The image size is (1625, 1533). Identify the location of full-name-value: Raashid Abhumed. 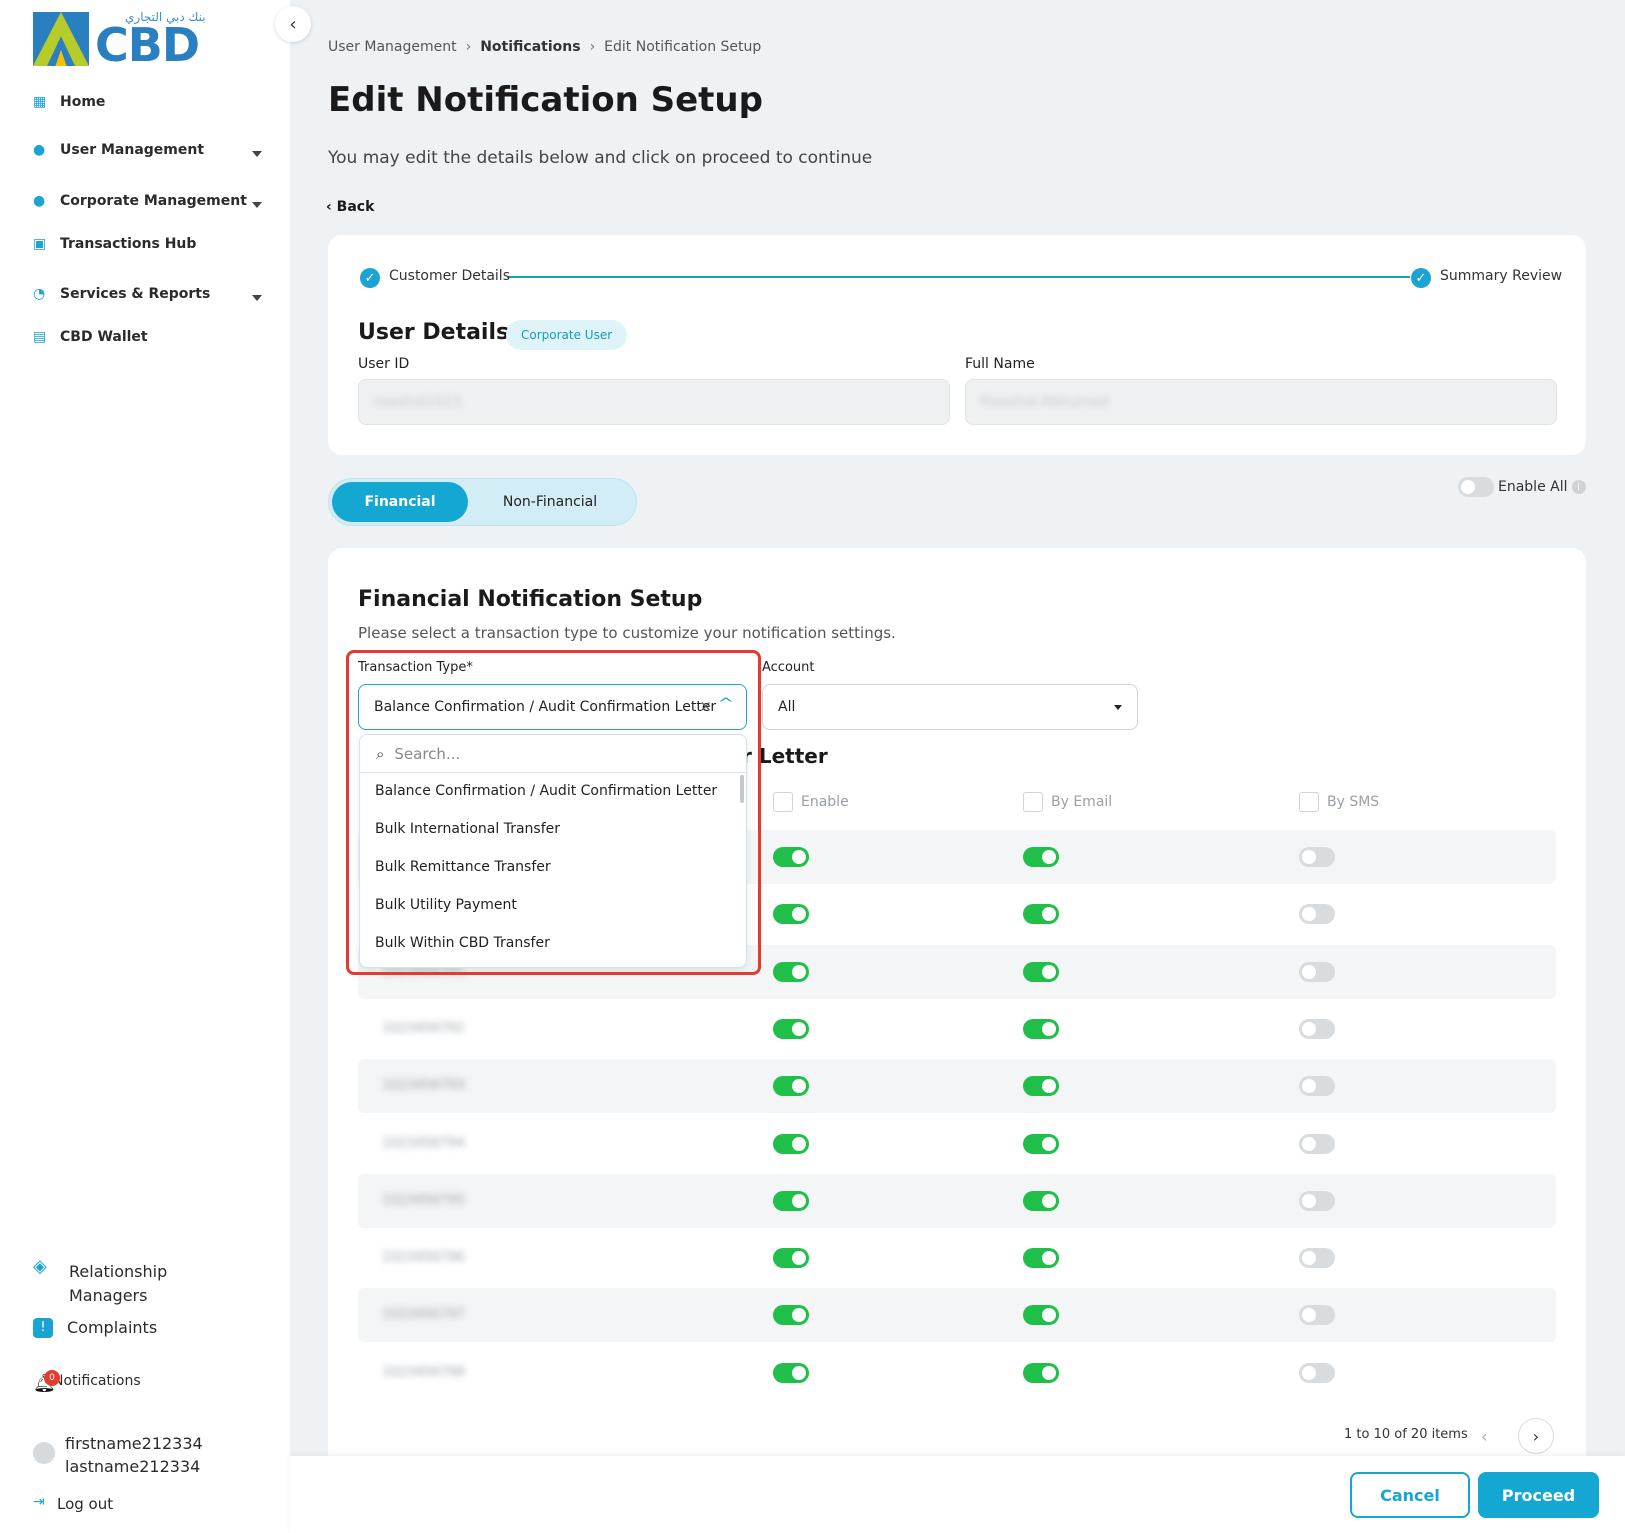
(1045, 402).